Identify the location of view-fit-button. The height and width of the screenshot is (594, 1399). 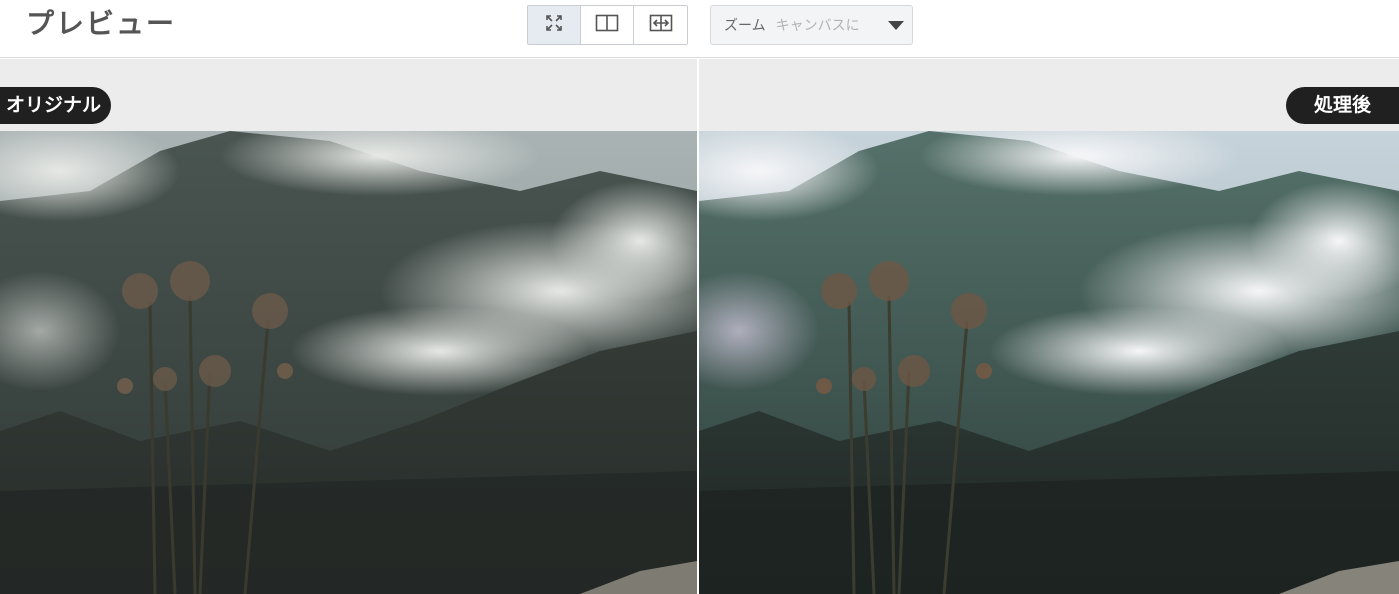
(554, 25).